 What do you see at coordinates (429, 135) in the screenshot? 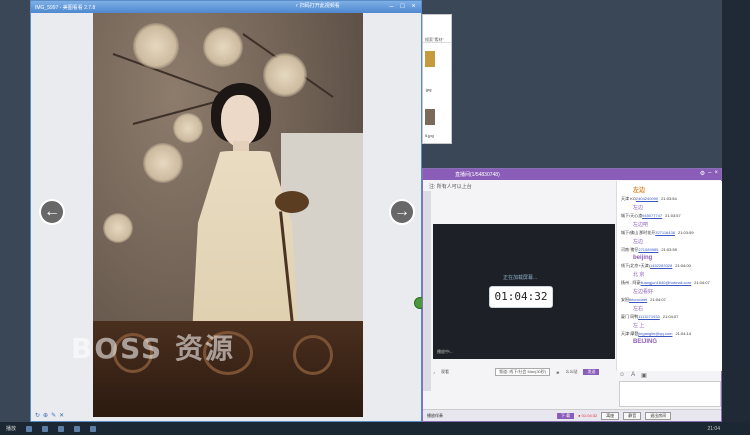
I see `file-label: 5.jpg` at bounding box center [429, 135].